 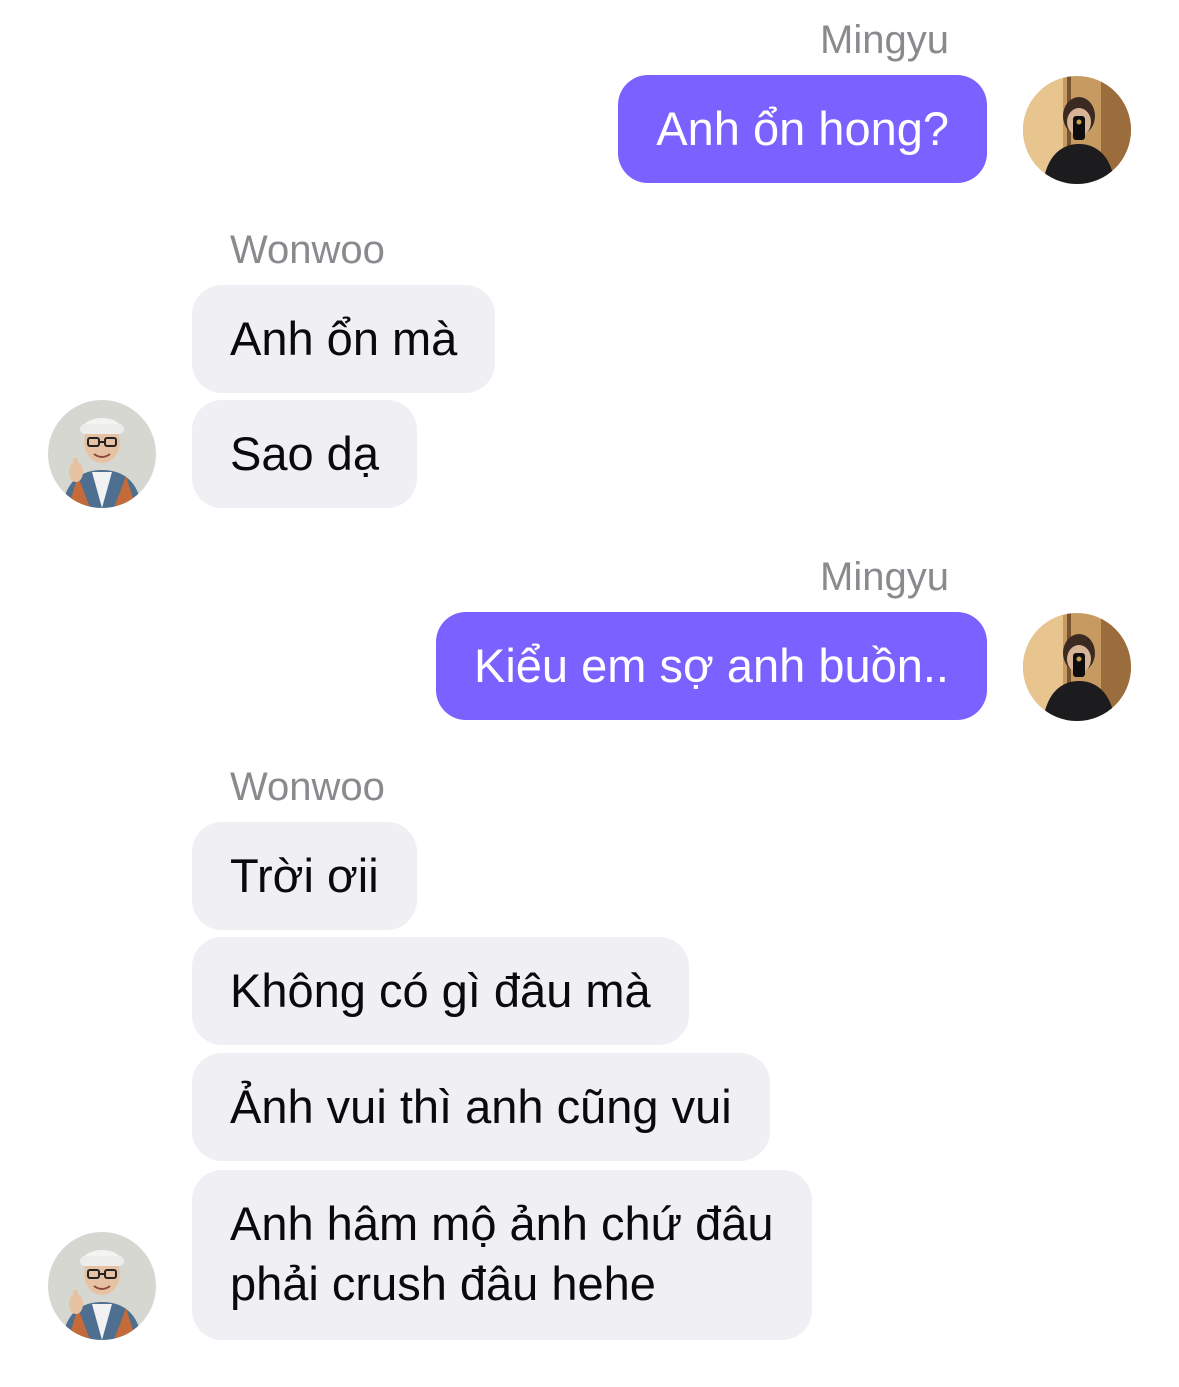 I want to click on incoming-message-bubble: Trời ơii, so click(x=304, y=876).